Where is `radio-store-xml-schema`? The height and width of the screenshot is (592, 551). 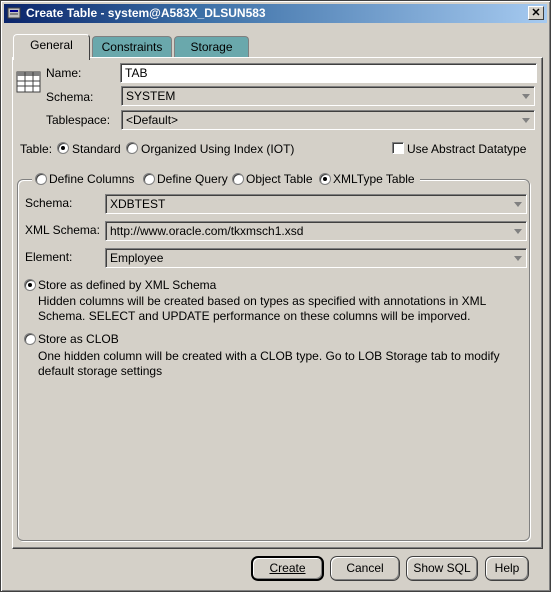
radio-store-xml-schema is located at coordinates (30, 285).